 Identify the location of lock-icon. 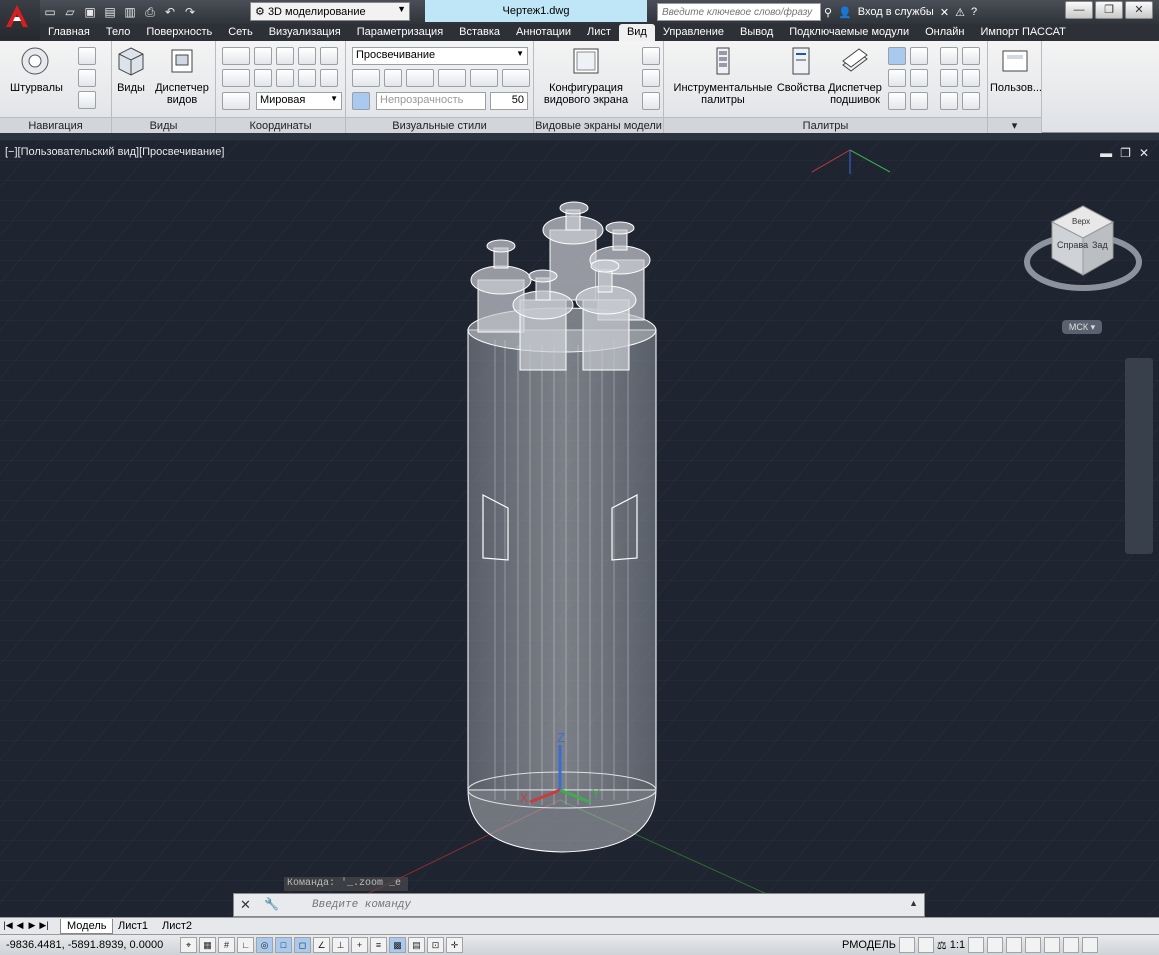
(1033, 945).